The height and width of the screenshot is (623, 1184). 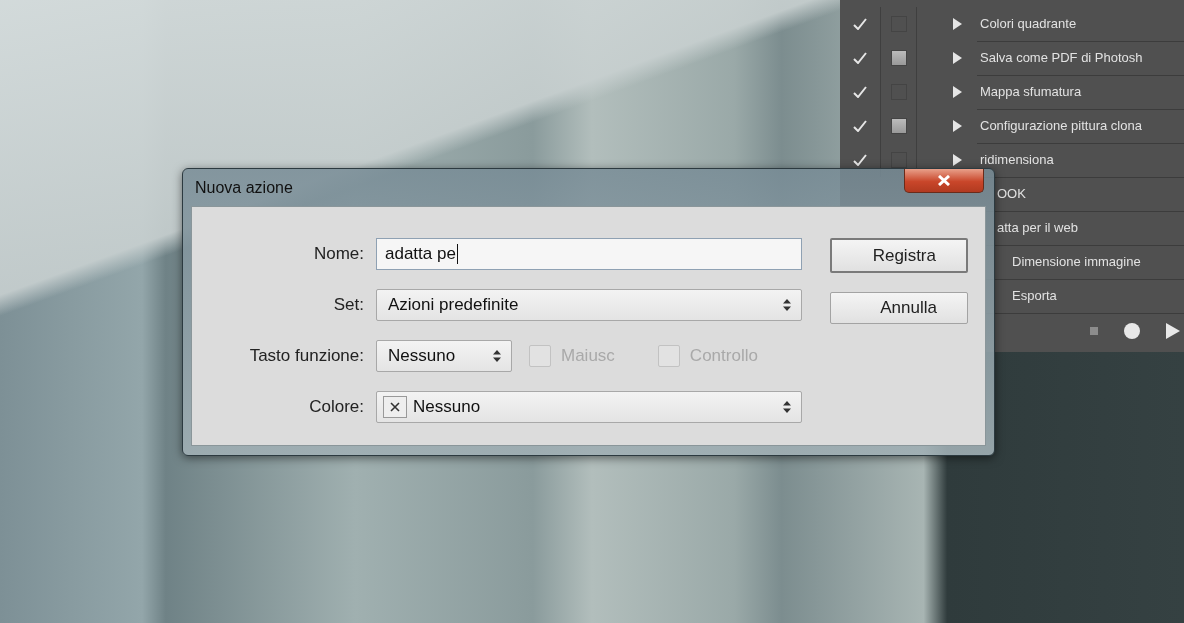 I want to click on field-label: Tasto funzione:, so click(x=306, y=356).